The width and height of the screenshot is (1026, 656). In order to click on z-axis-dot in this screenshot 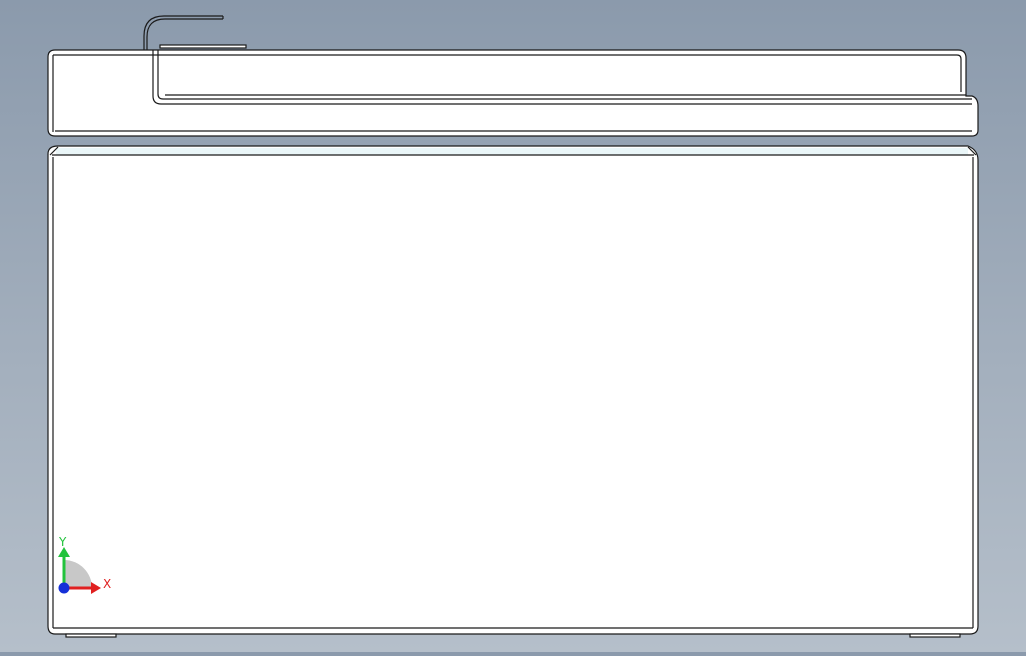, I will do `click(64, 588)`.